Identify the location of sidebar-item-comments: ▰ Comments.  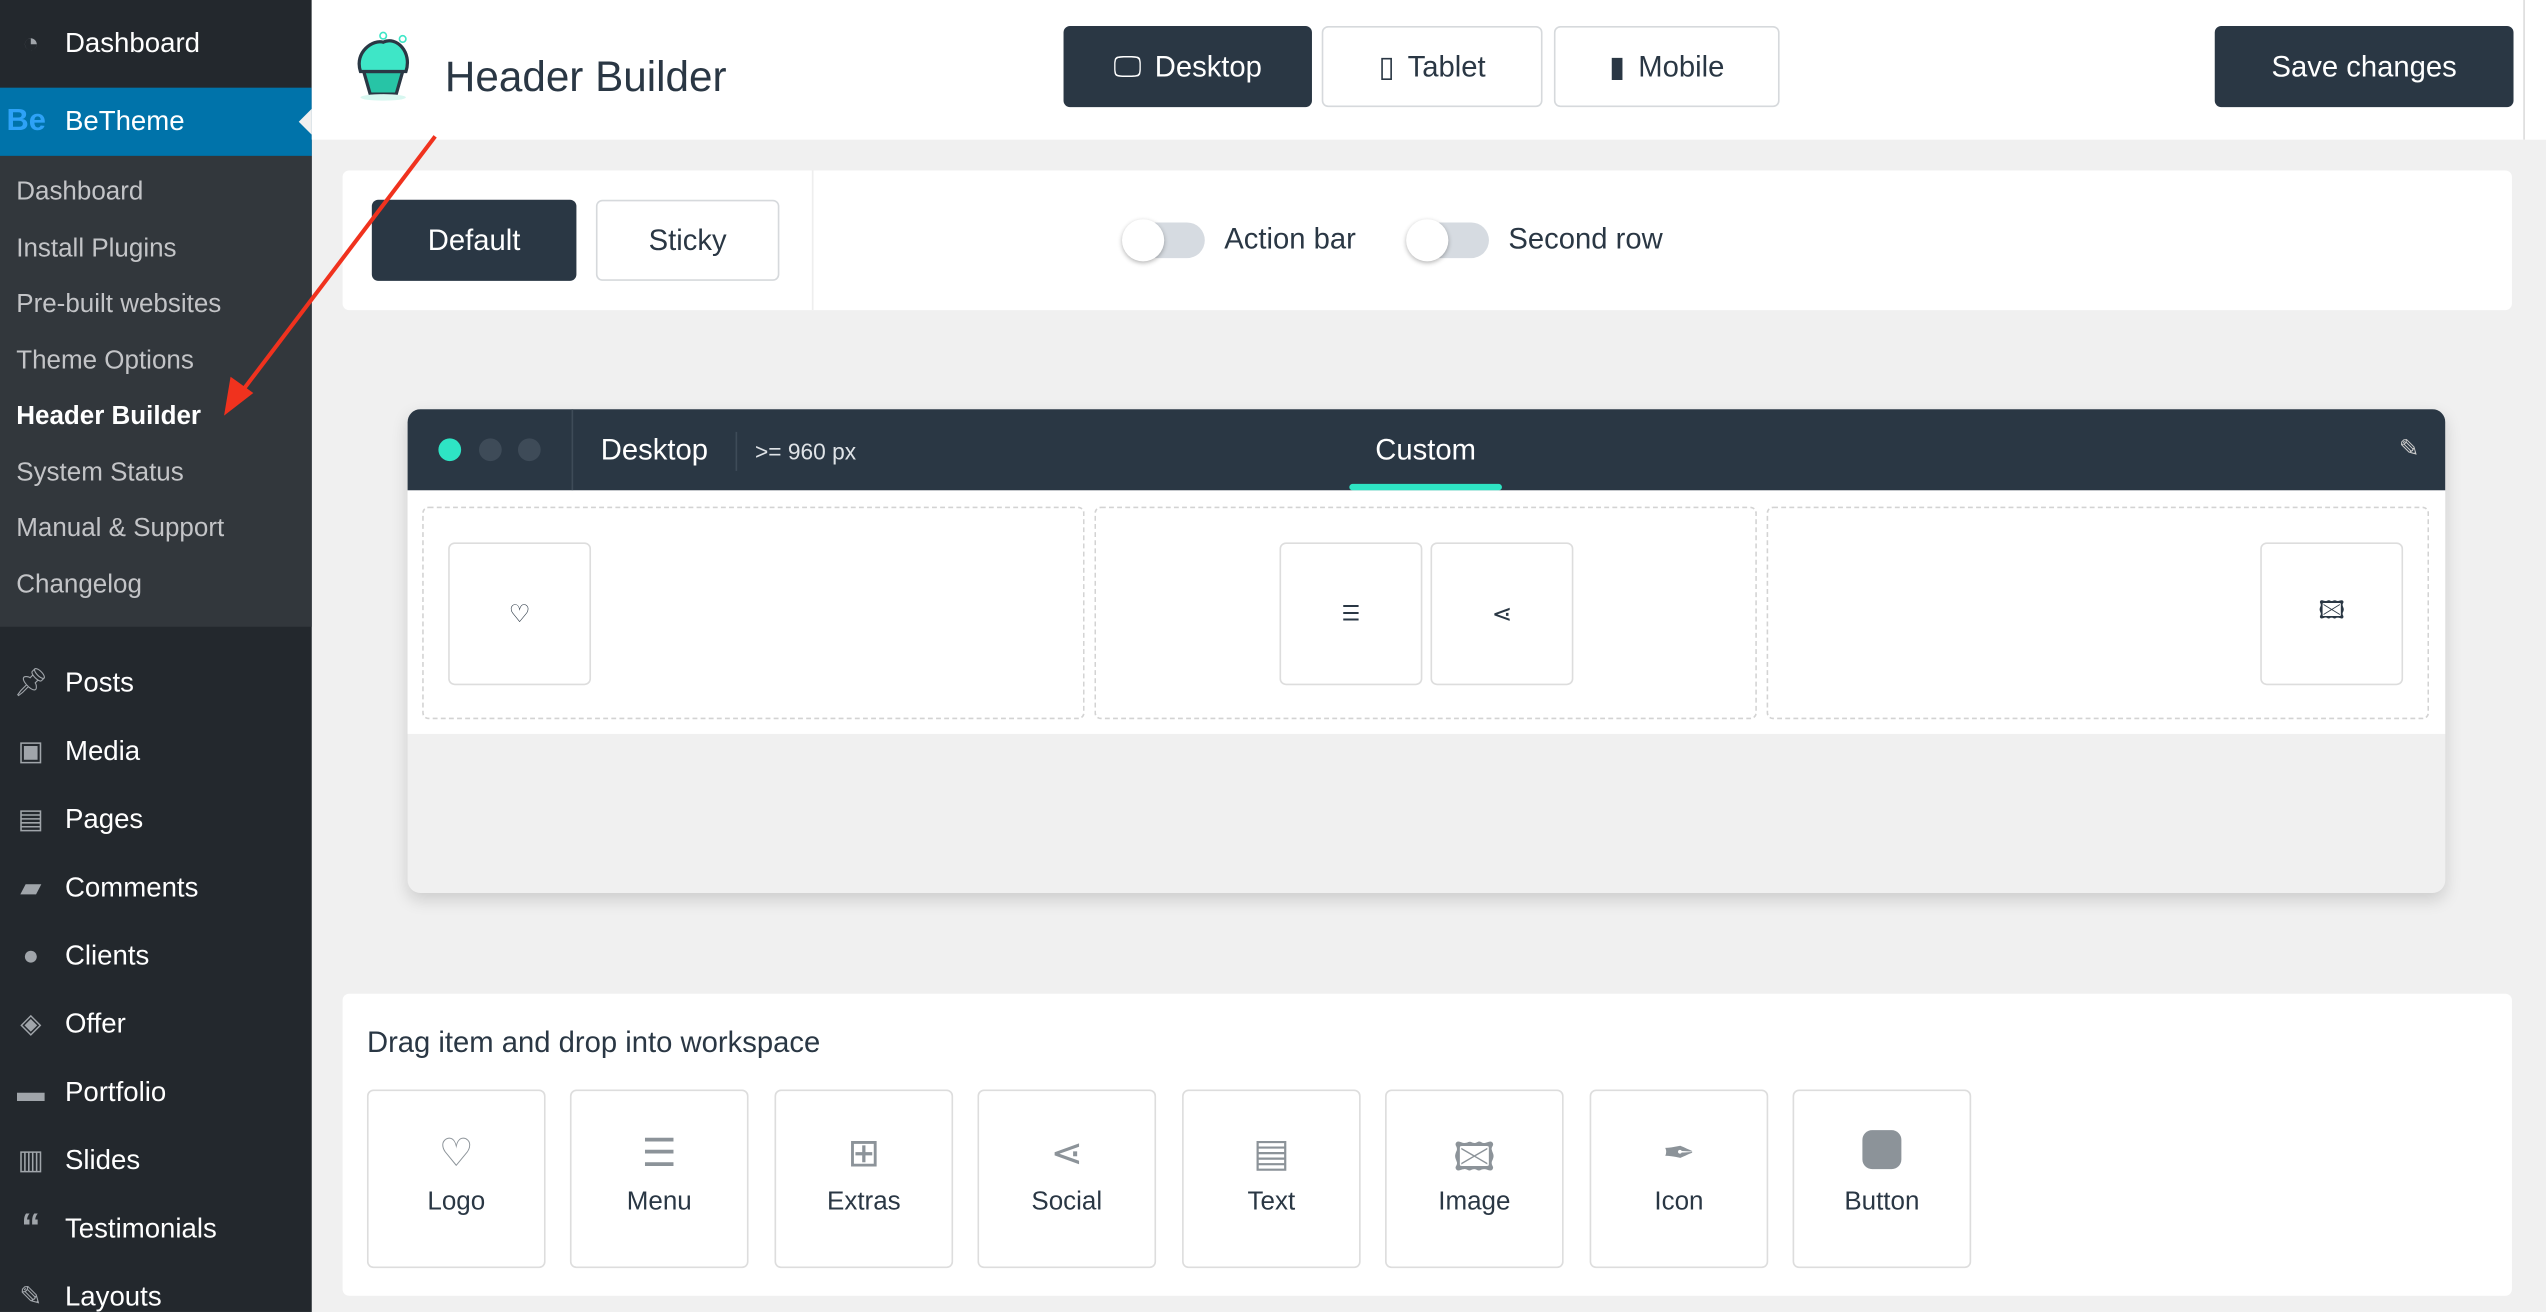
(156, 888).